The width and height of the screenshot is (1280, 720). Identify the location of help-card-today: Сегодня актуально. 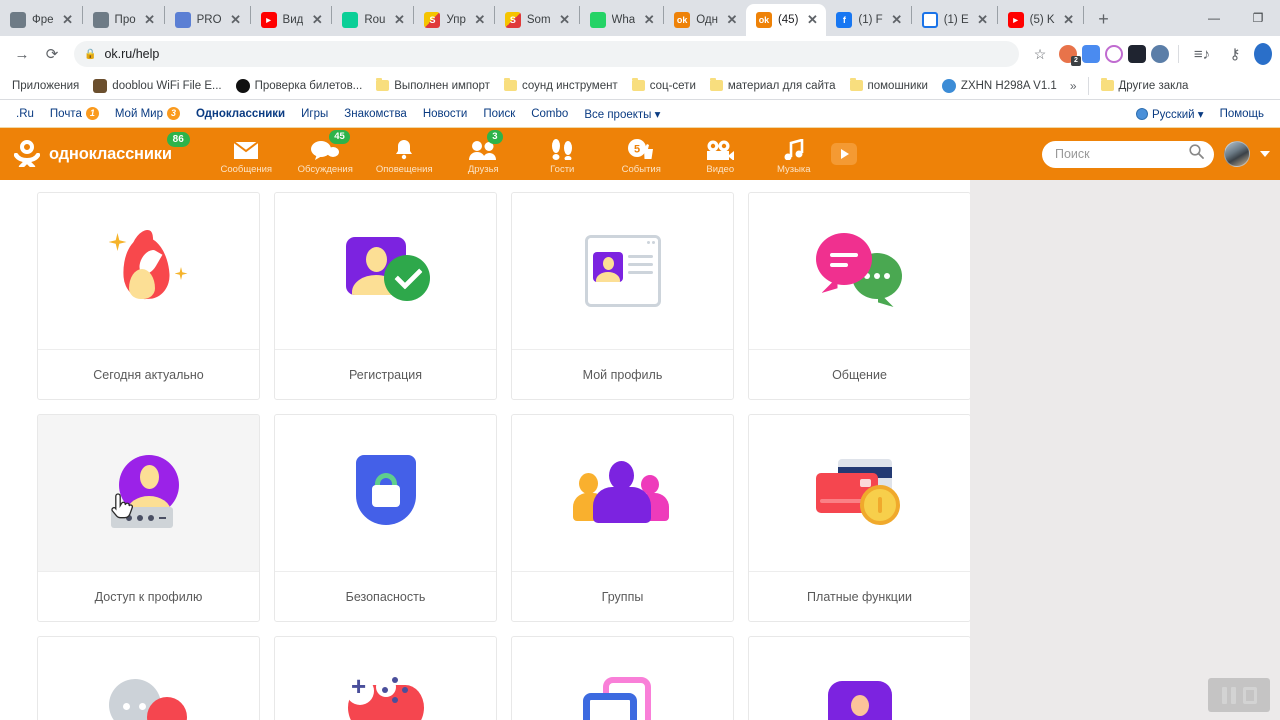
(148, 296).